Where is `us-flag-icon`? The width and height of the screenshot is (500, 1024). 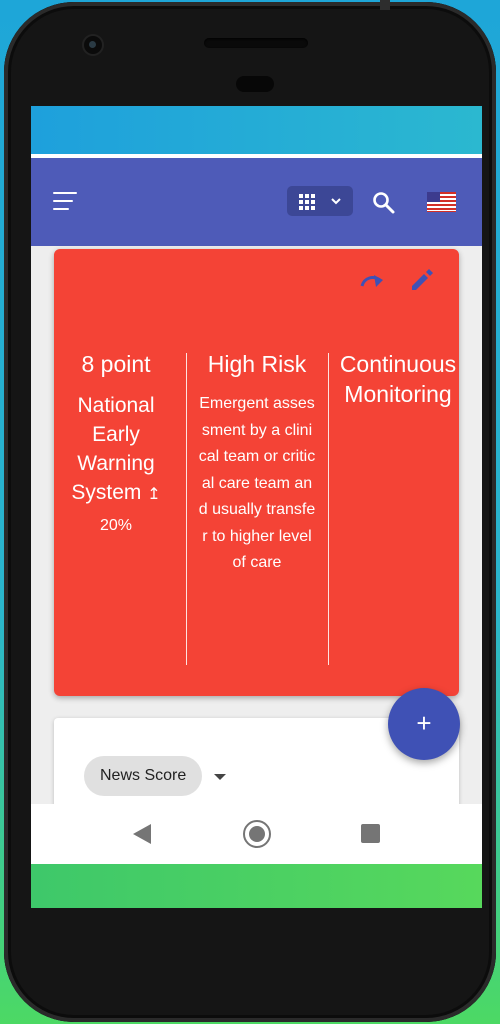
us-flag-icon is located at coordinates (441, 202).